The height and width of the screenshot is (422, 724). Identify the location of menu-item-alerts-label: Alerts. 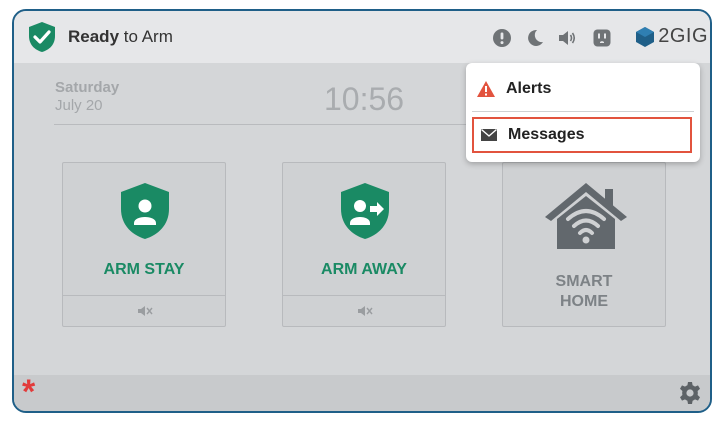
(529, 88).